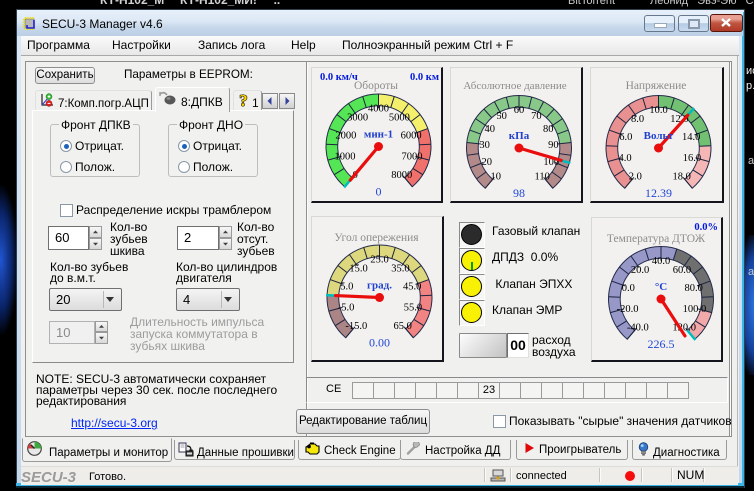 This screenshot has width=754, height=491. Describe the element at coordinates (625, 137) in the screenshot. I see `svg-text: 6.0` at that location.